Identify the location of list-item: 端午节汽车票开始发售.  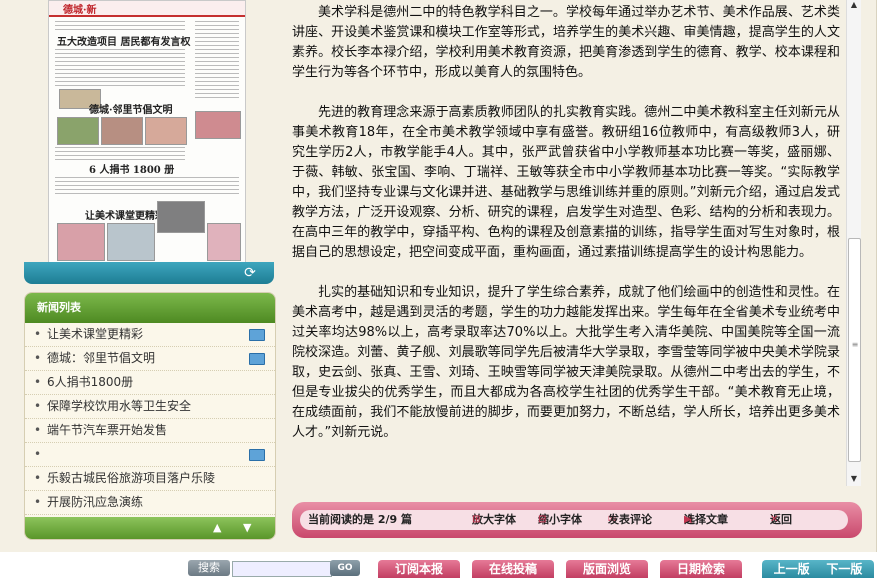
(150, 431).